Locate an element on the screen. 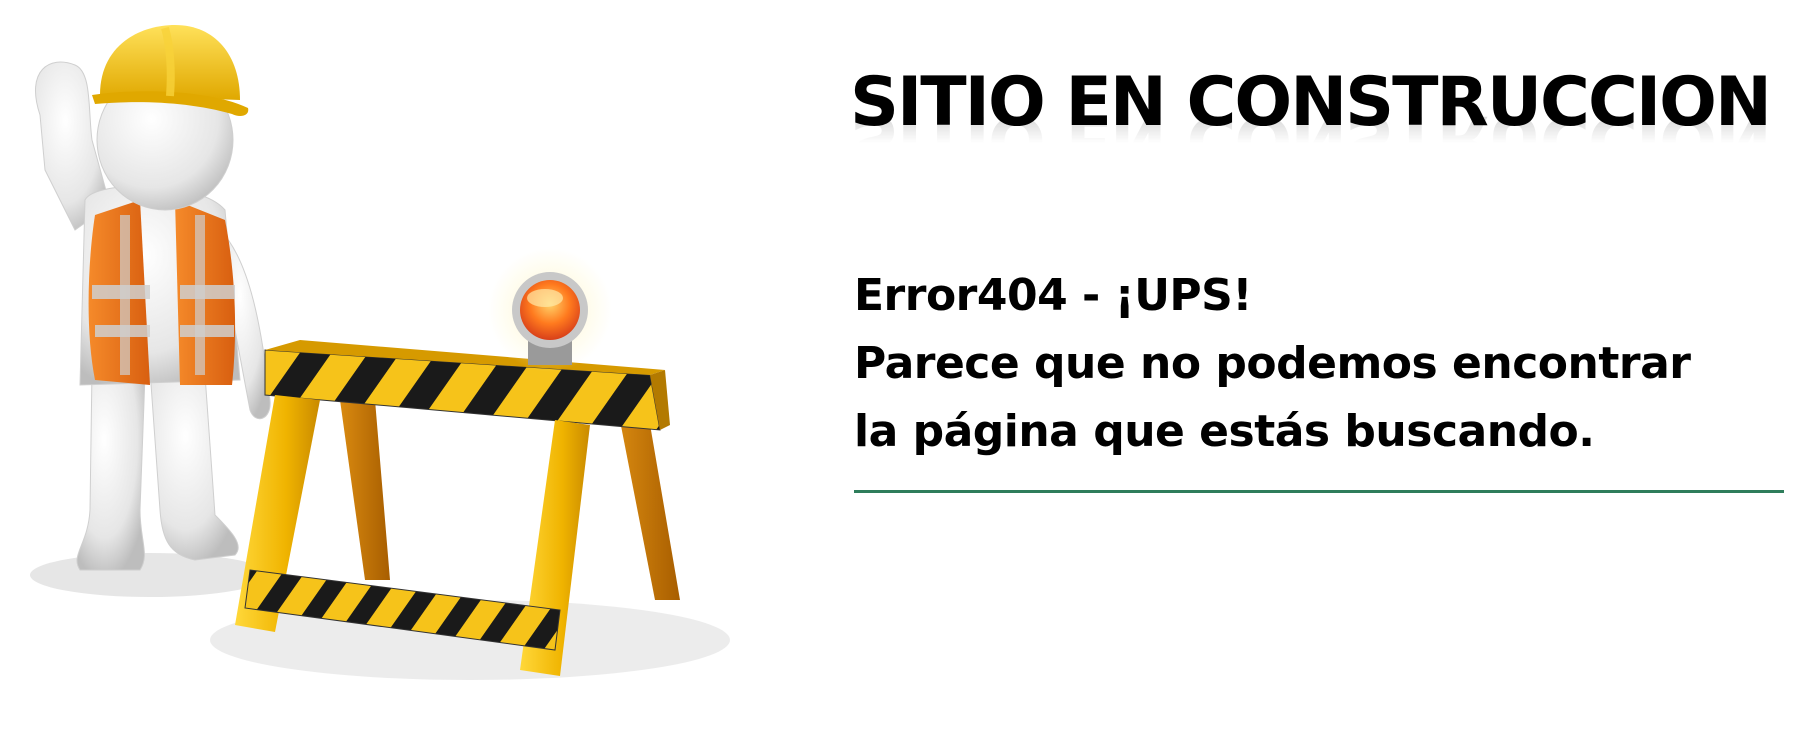 This screenshot has width=1796, height=744. divider-line is located at coordinates (1319, 491).